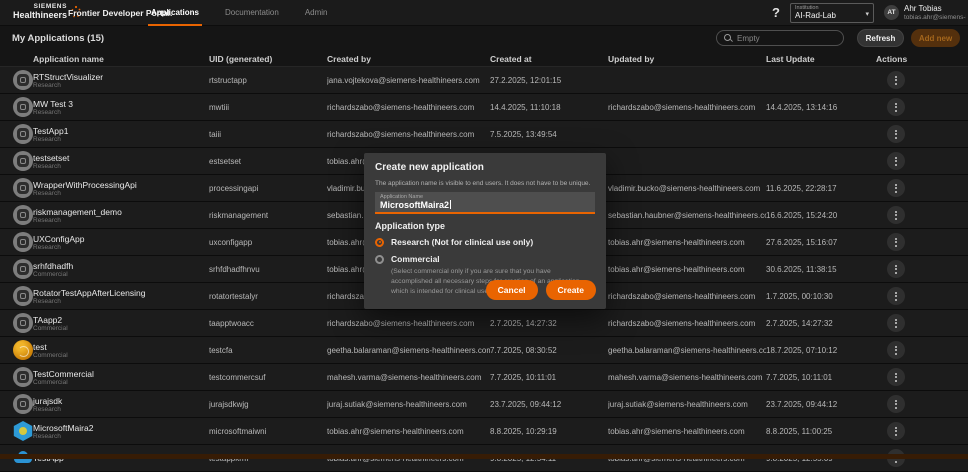 The image size is (968, 472). What do you see at coordinates (523, 323) in the screenshot?
I see `created-at: 2.7.2025, 14:27:32` at bounding box center [523, 323].